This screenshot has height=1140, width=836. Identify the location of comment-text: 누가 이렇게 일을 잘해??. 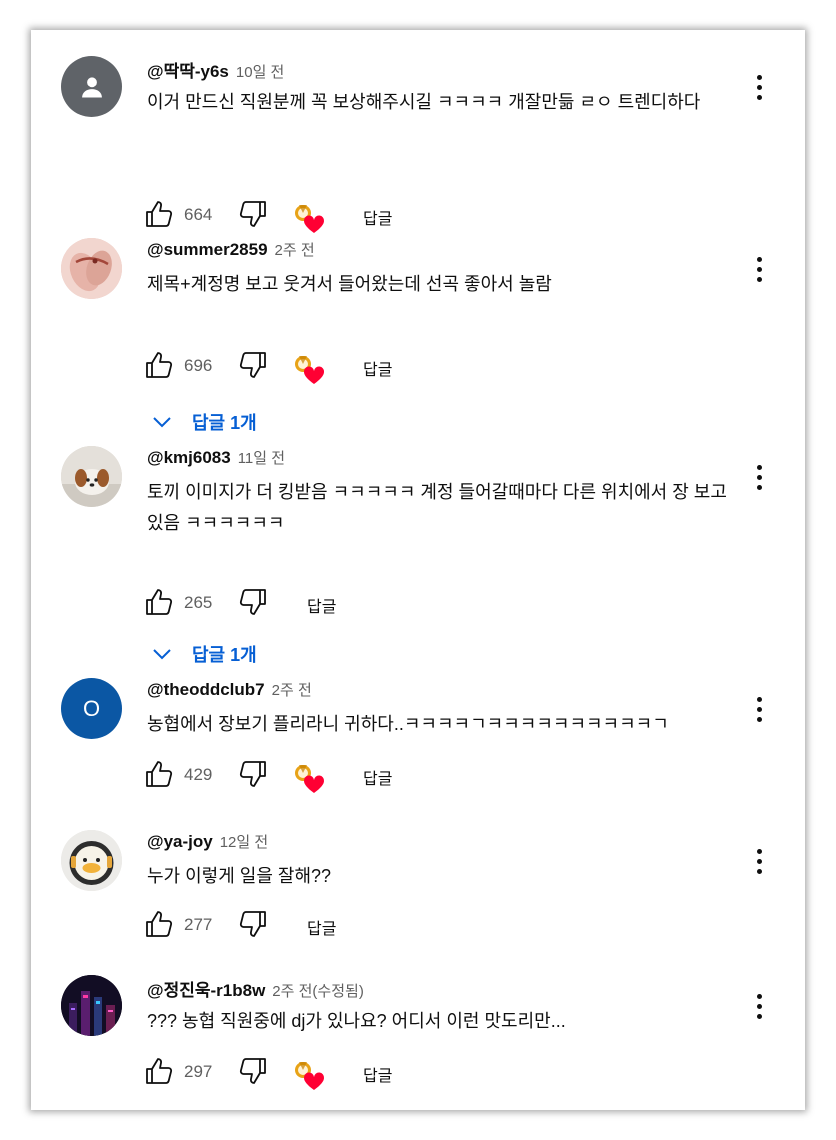
(239, 876).